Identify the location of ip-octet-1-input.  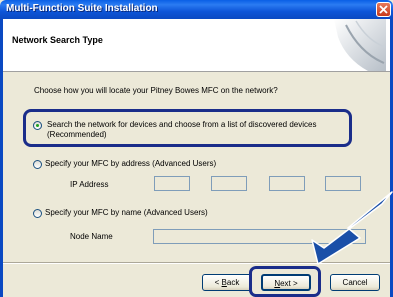
(172, 183).